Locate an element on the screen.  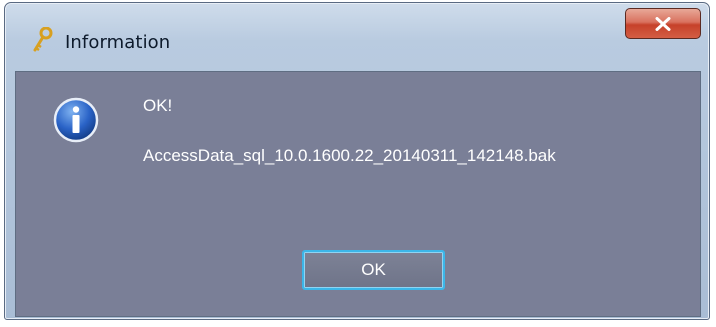
ok-button: OK is located at coordinates (373, 270).